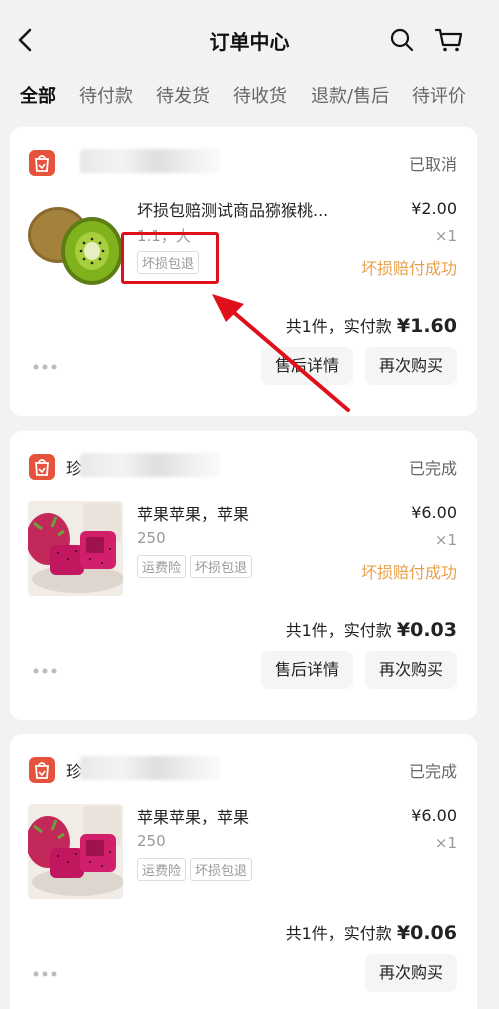 Image resolution: width=499 pixels, height=1009 pixels. I want to click on order-status: 已取消, so click(432, 164).